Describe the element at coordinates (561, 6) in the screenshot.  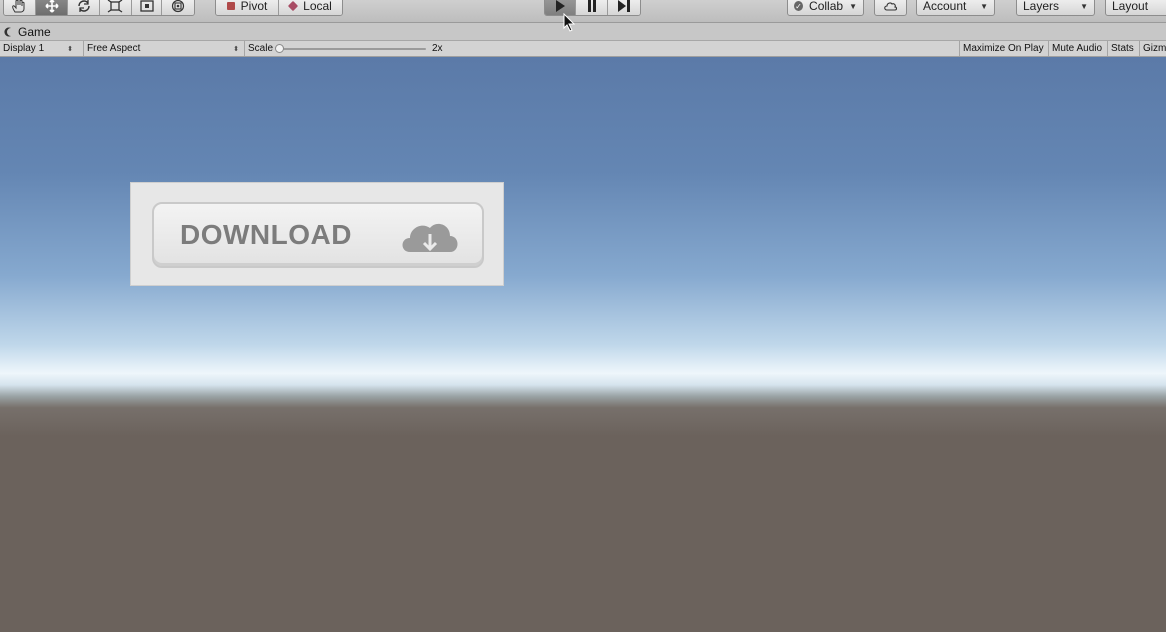
I see `play-icon` at that location.